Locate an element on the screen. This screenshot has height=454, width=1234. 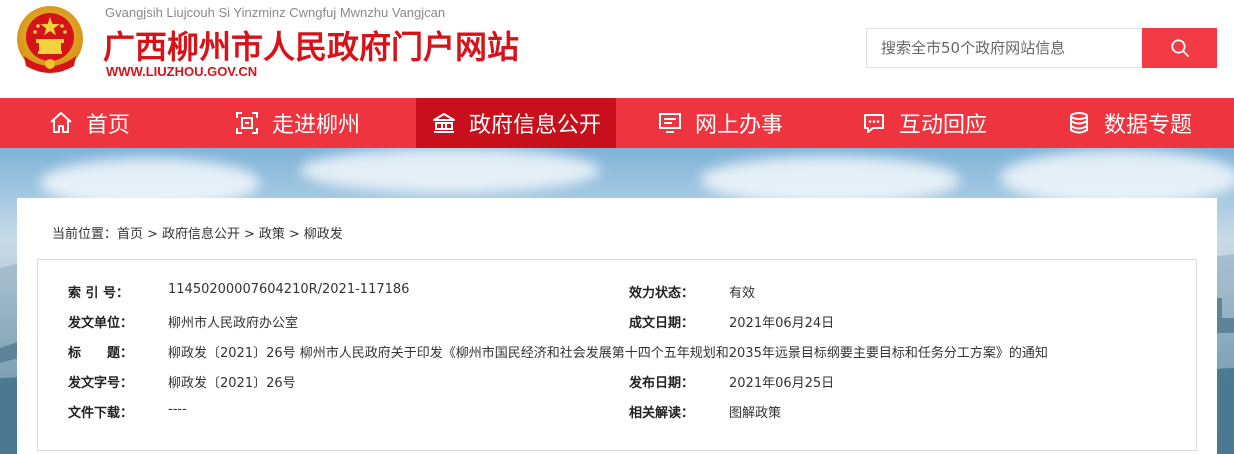
scan-icon is located at coordinates (246, 123).